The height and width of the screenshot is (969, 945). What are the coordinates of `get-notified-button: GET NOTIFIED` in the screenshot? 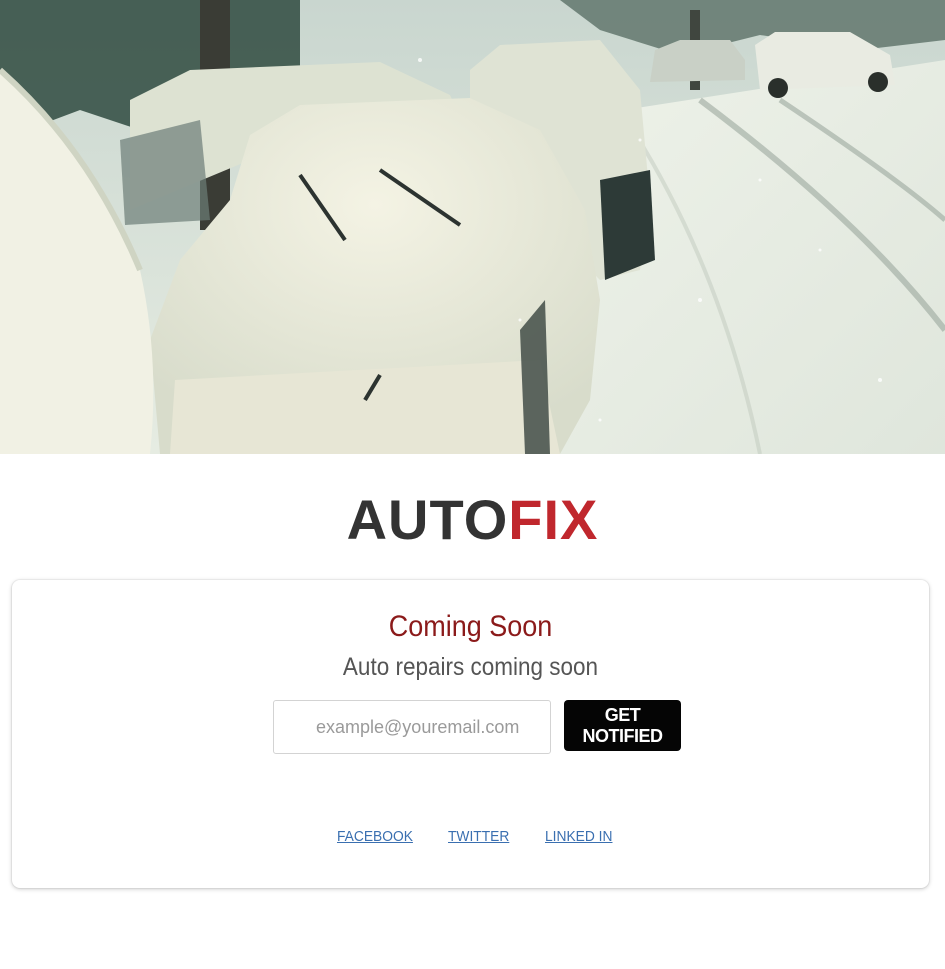 It's located at (622, 725).